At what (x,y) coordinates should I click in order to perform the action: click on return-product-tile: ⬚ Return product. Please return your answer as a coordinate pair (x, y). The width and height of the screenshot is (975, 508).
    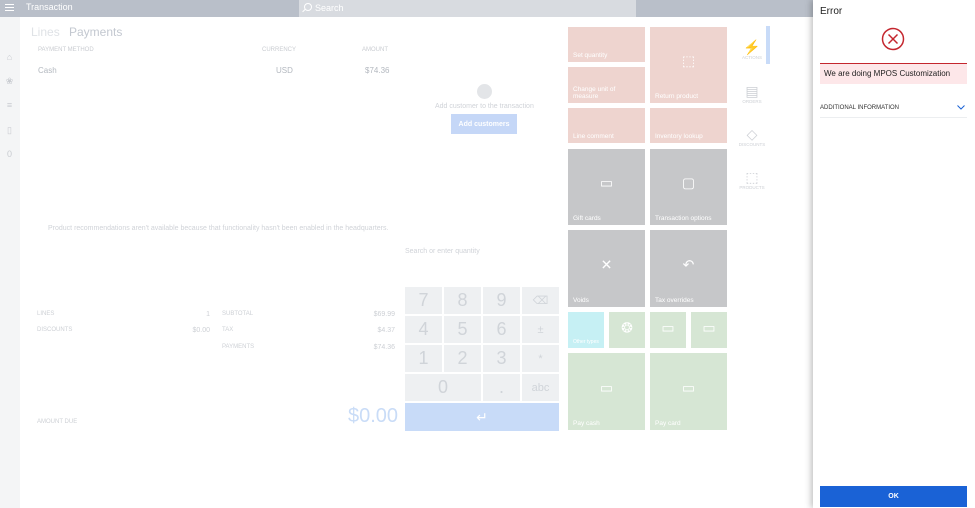
    Looking at the image, I should click on (688, 65).